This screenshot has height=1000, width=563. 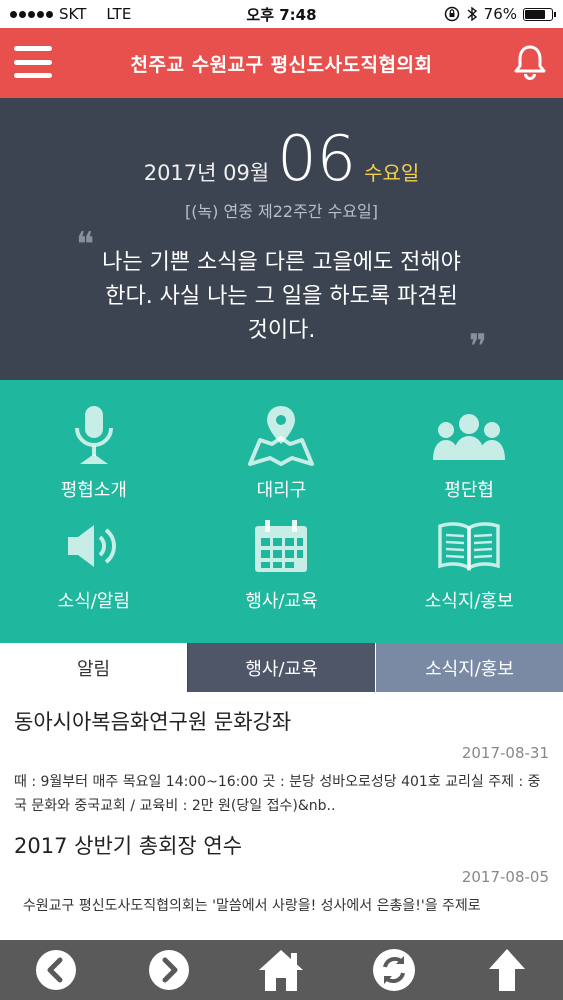 What do you see at coordinates (530, 62) in the screenshot?
I see `bell-icon` at bounding box center [530, 62].